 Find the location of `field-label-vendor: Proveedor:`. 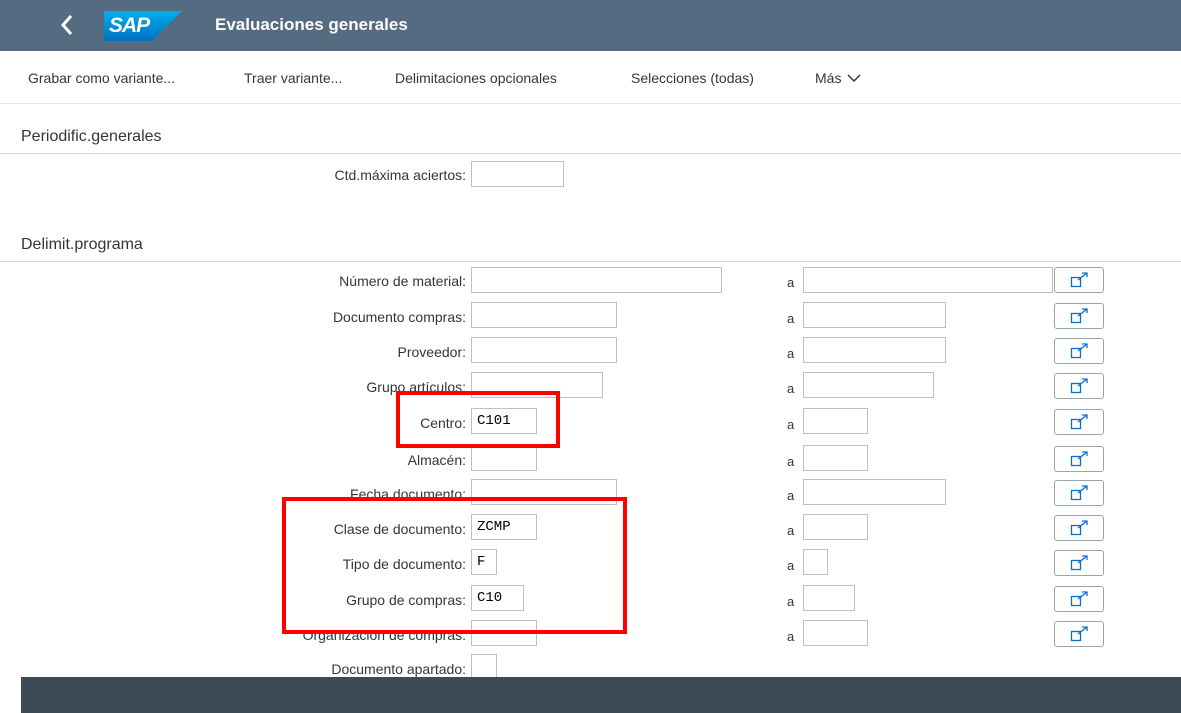

field-label-vendor: Proveedor: is located at coordinates (431, 352).